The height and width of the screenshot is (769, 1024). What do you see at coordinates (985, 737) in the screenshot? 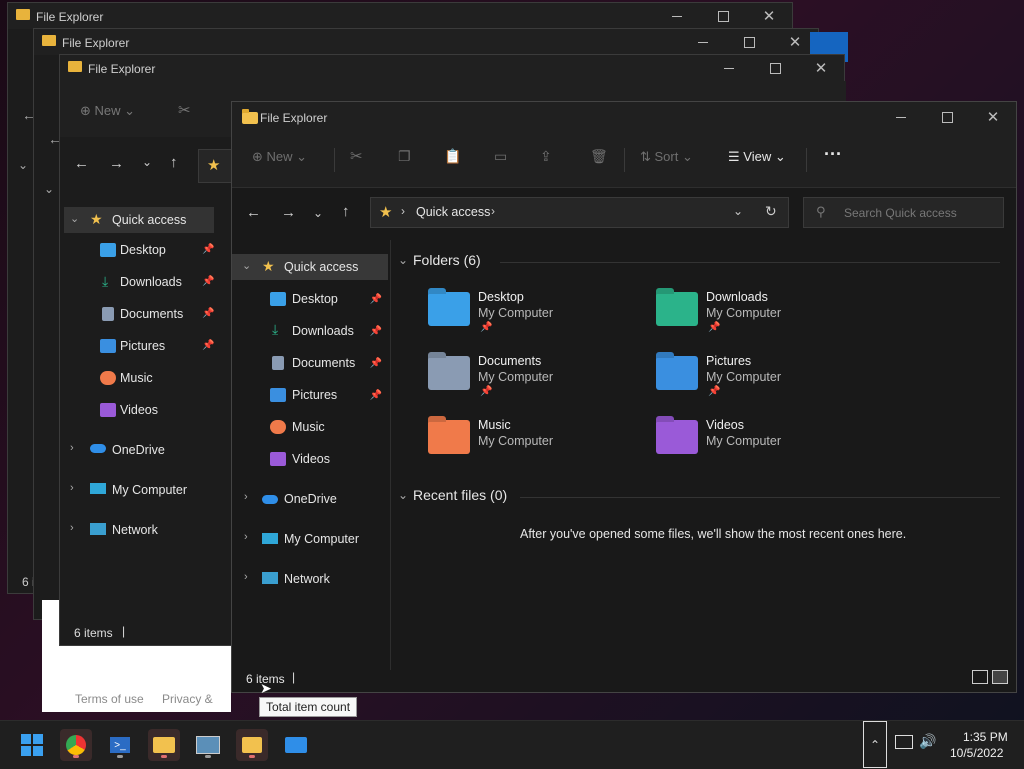
I see `clock-time: 1:35 PM` at bounding box center [985, 737].